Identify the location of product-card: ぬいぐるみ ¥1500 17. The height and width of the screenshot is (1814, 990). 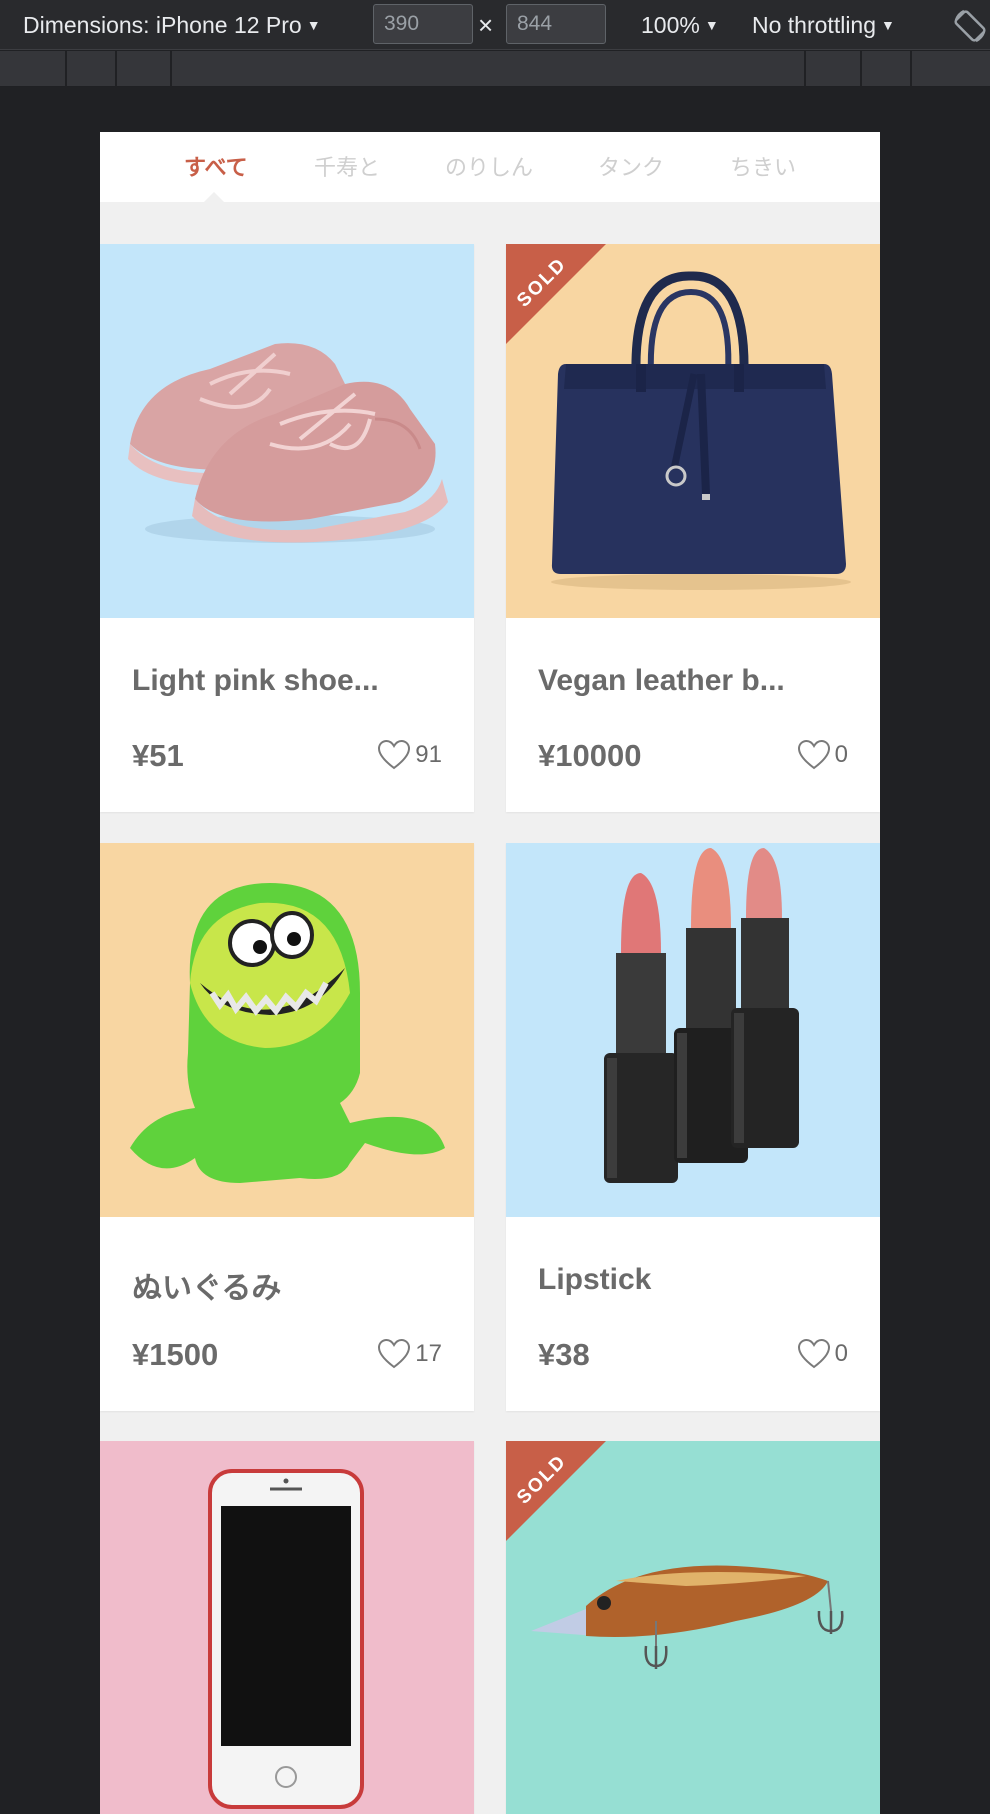
(287, 1127).